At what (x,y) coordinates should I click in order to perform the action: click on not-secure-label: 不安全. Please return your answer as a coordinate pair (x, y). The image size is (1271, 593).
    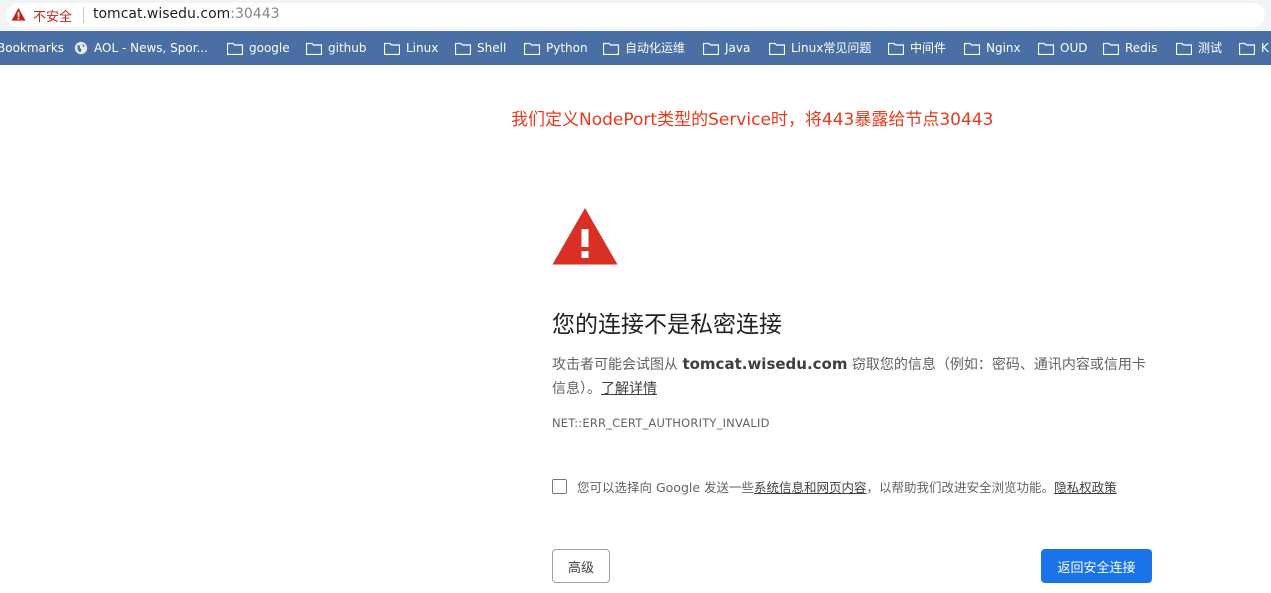
    Looking at the image, I should click on (52, 15).